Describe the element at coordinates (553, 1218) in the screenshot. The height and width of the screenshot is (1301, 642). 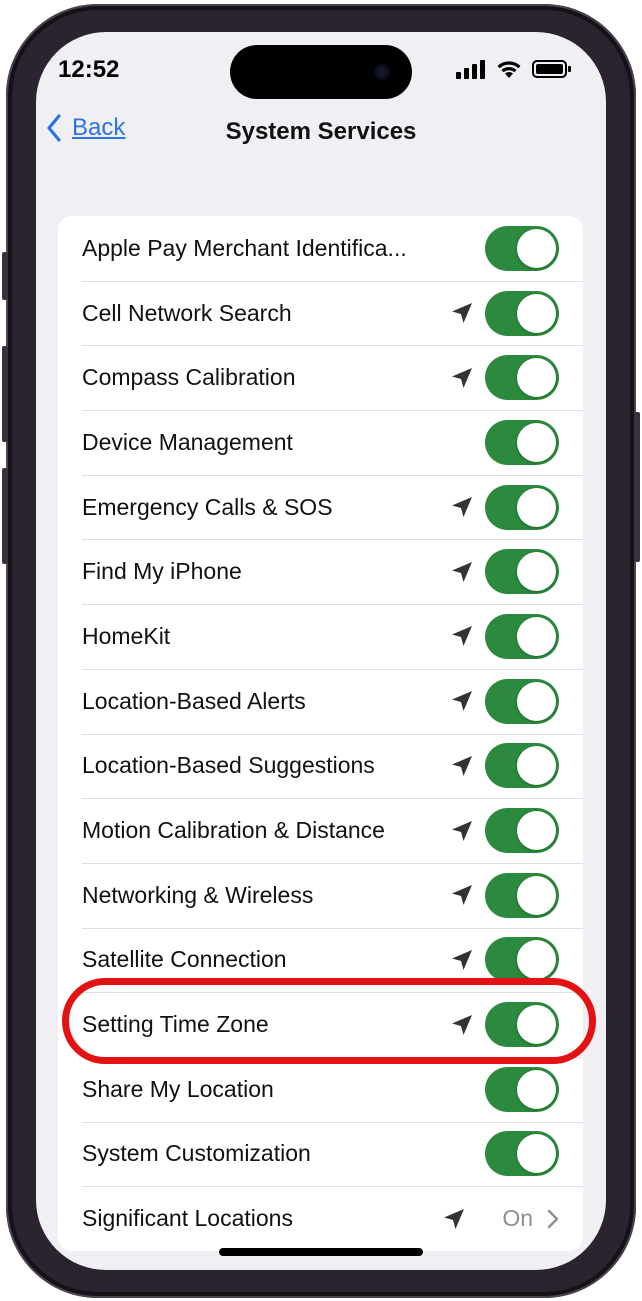
I see `chevron-right-icon` at that location.